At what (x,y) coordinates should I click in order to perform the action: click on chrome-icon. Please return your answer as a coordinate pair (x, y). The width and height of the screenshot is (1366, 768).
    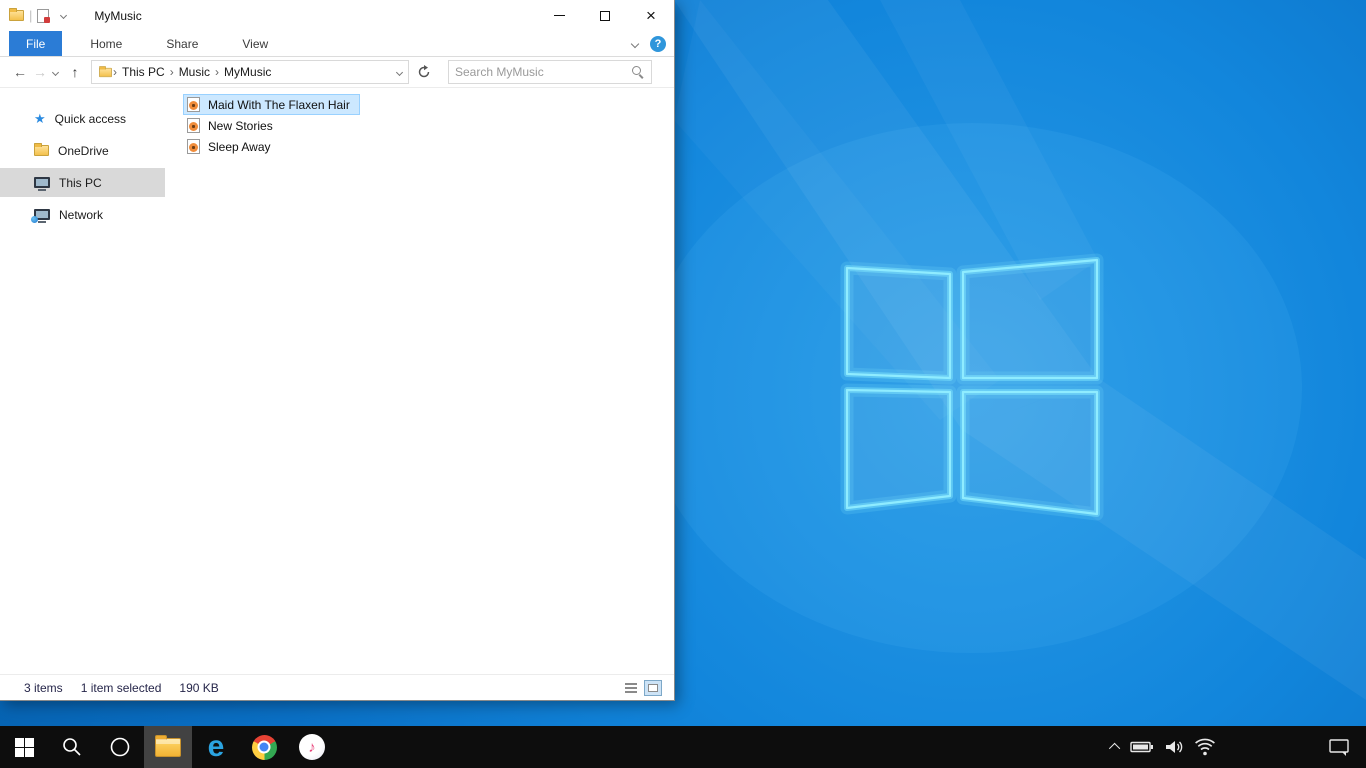
    Looking at the image, I should click on (264, 747).